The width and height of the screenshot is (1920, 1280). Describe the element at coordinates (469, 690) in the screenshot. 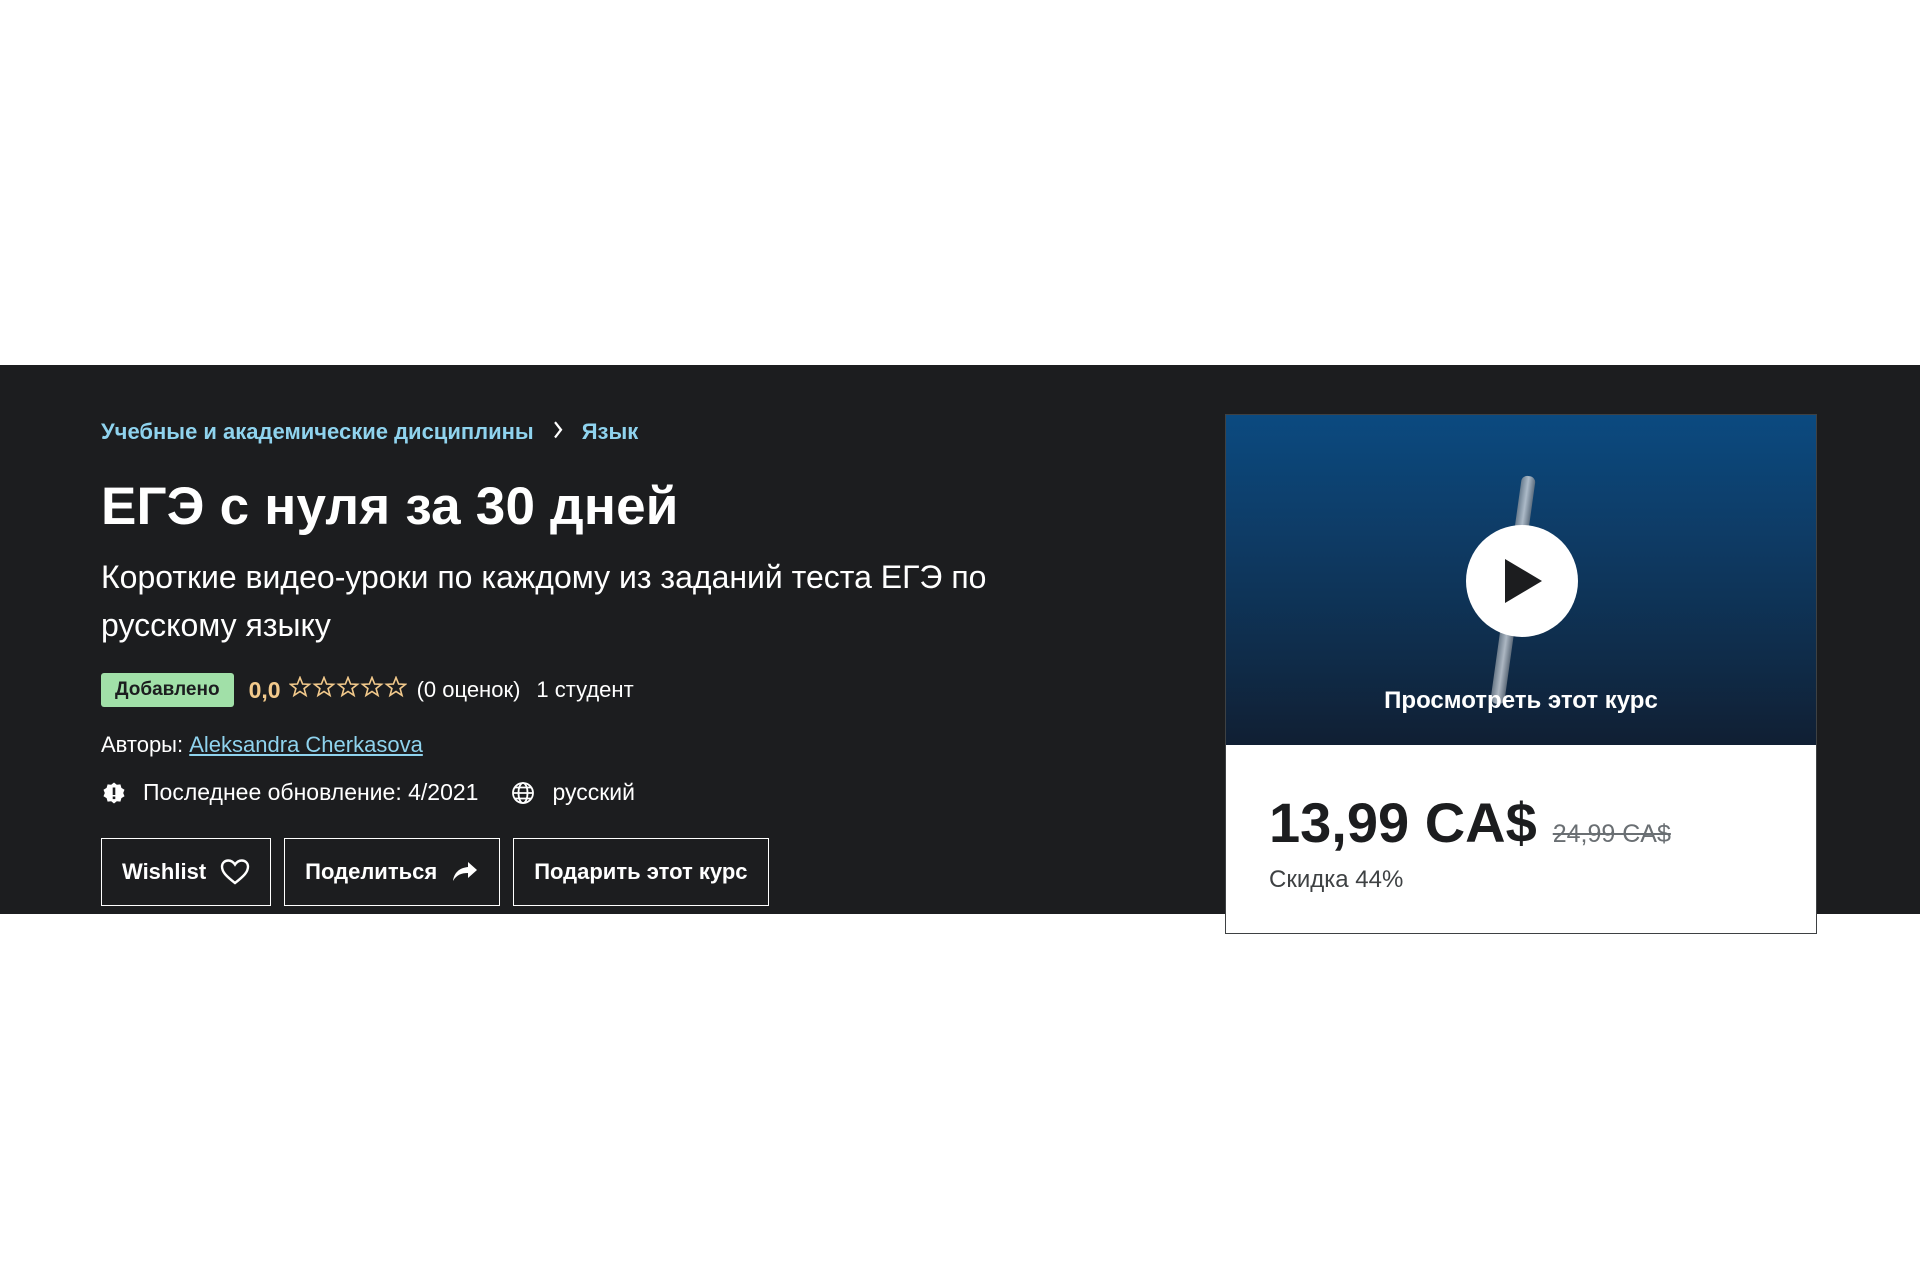

I see `rating-count: (0 оценок)` at that location.